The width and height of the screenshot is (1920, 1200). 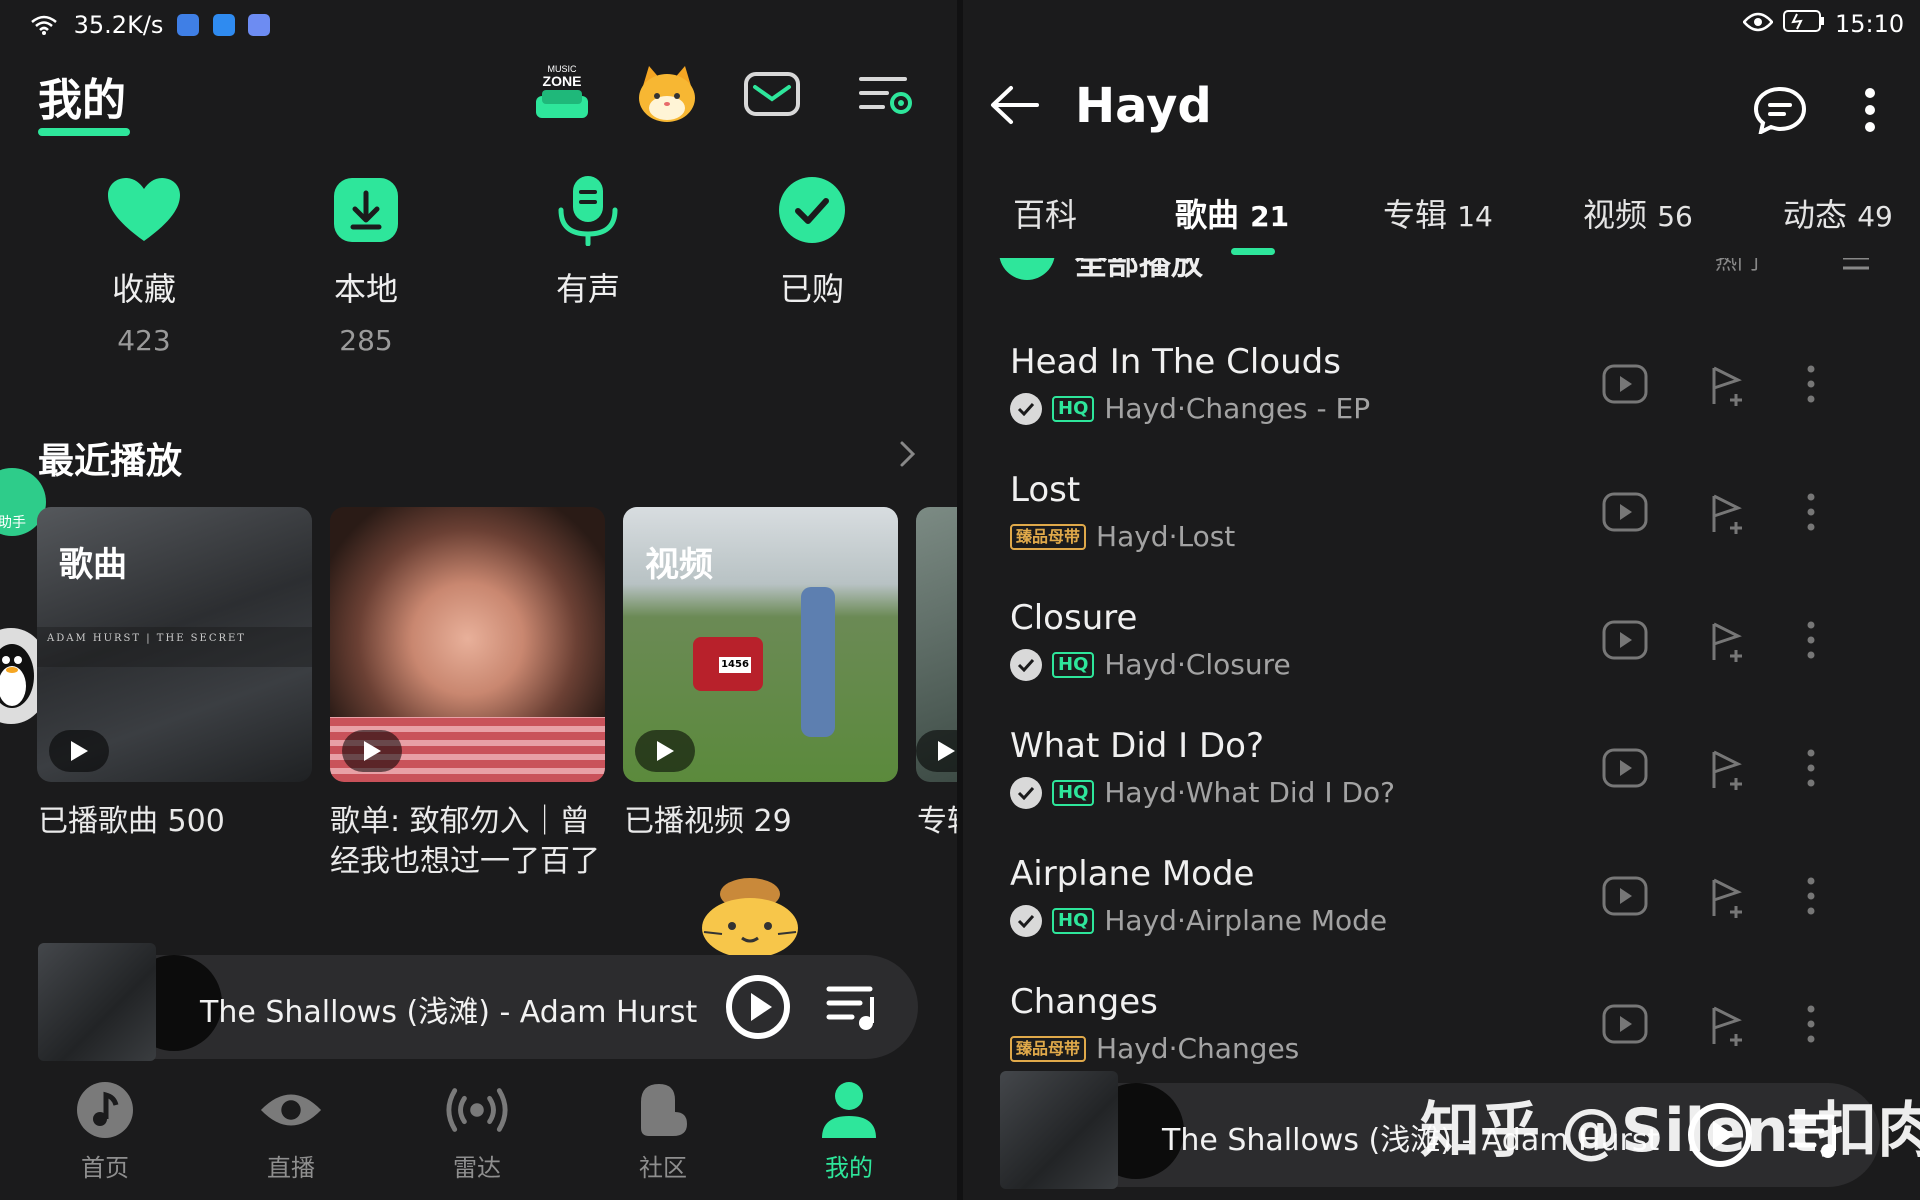 What do you see at coordinates (1238, 1048) in the screenshot?
I see `song-album: Changes` at bounding box center [1238, 1048].